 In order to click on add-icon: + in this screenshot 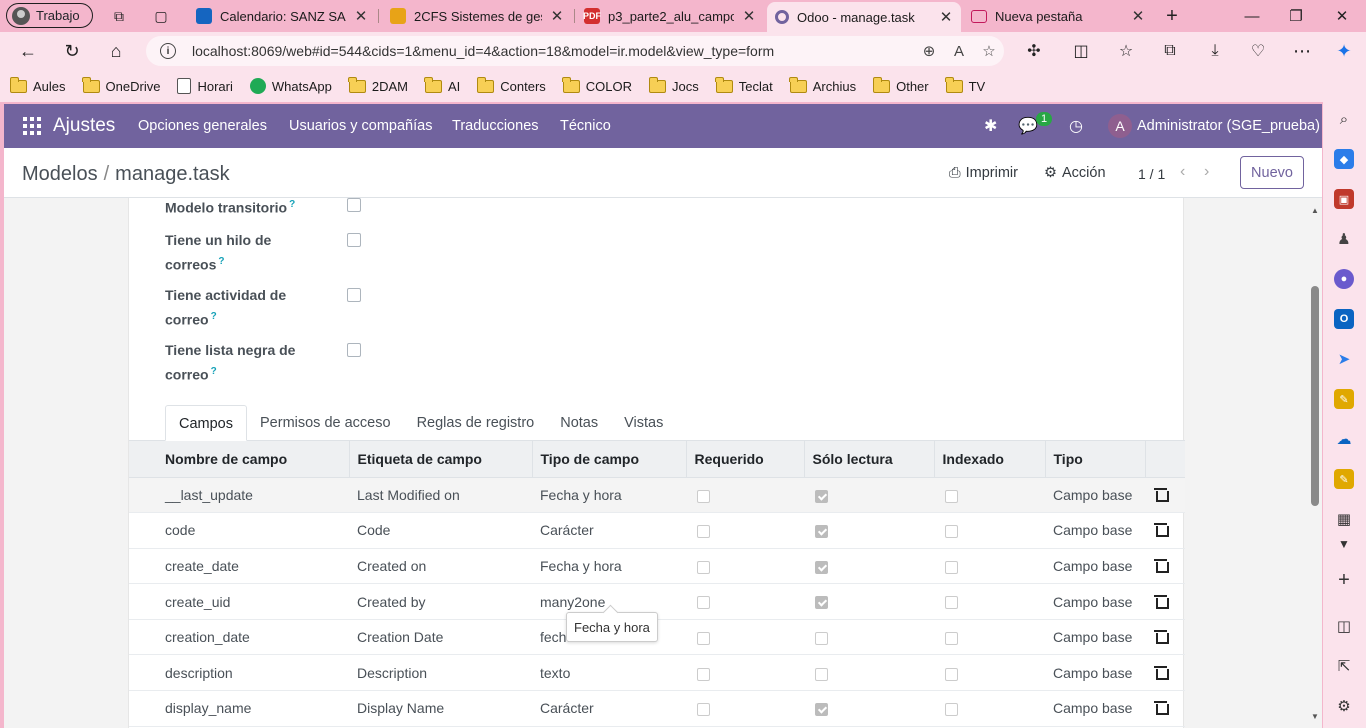, I will do `click(1344, 580)`.